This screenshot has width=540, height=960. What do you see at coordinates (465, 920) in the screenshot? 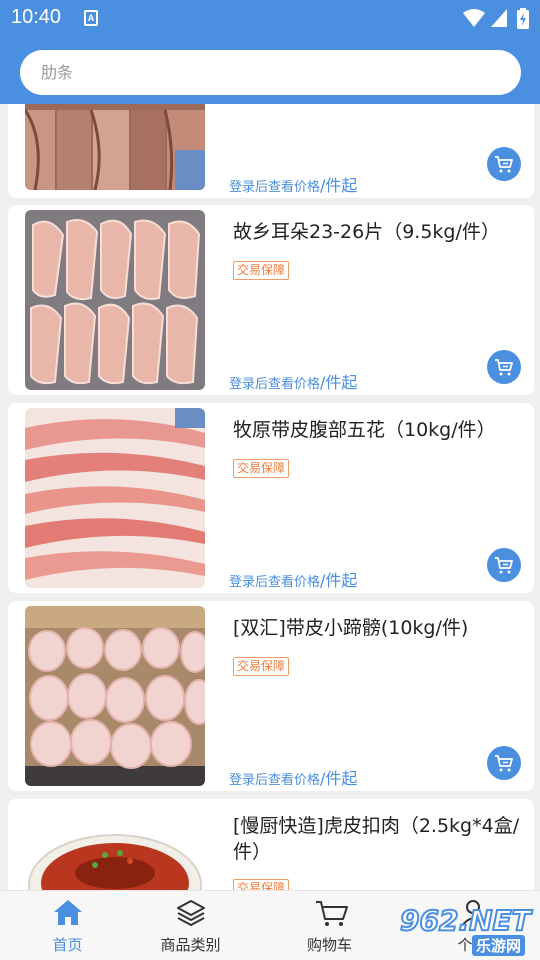
I see `watermark-brand: 962.NET` at bounding box center [465, 920].